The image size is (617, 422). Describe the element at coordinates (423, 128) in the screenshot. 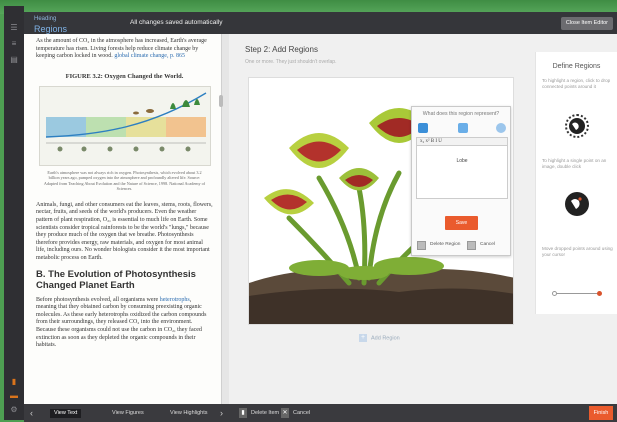

I see `edit-text-icon` at that location.